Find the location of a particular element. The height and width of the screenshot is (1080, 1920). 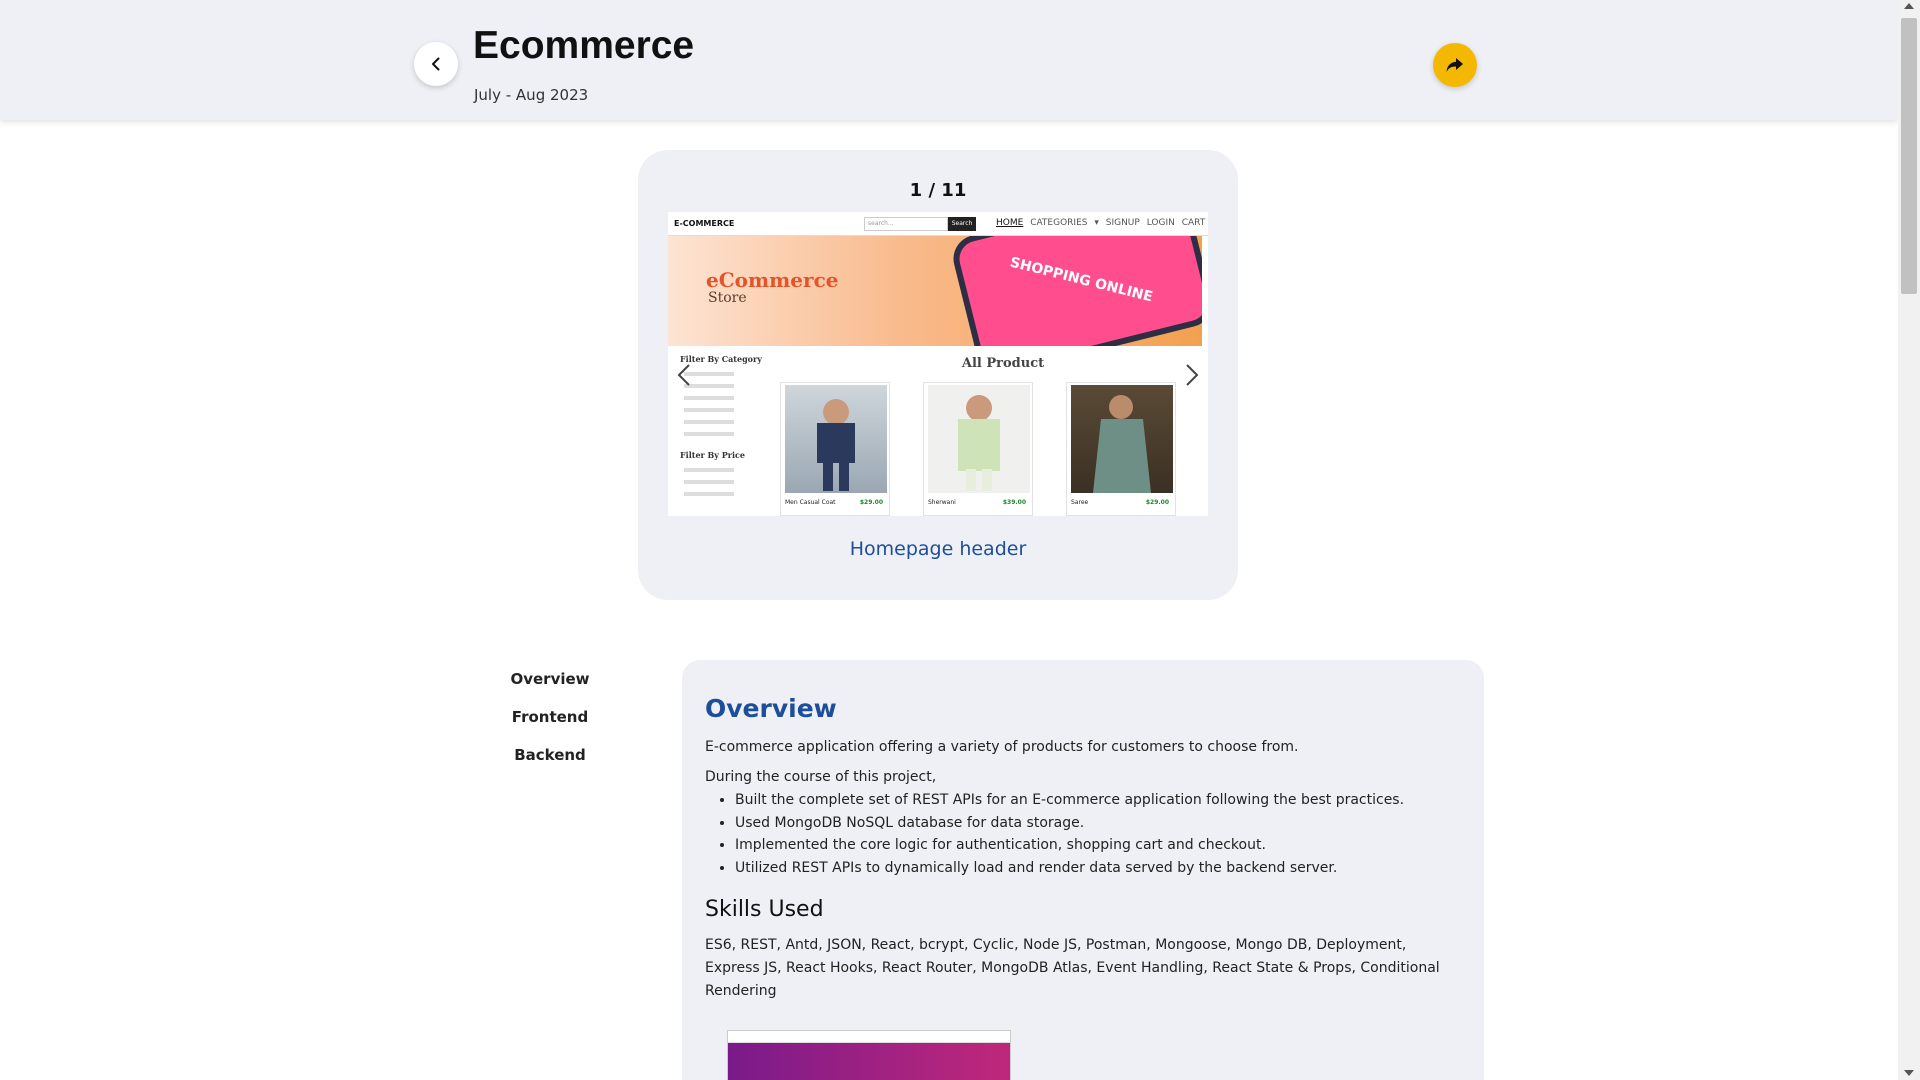

page-header: Ecommerce July - Aug 2023 is located at coordinates (949, 60).